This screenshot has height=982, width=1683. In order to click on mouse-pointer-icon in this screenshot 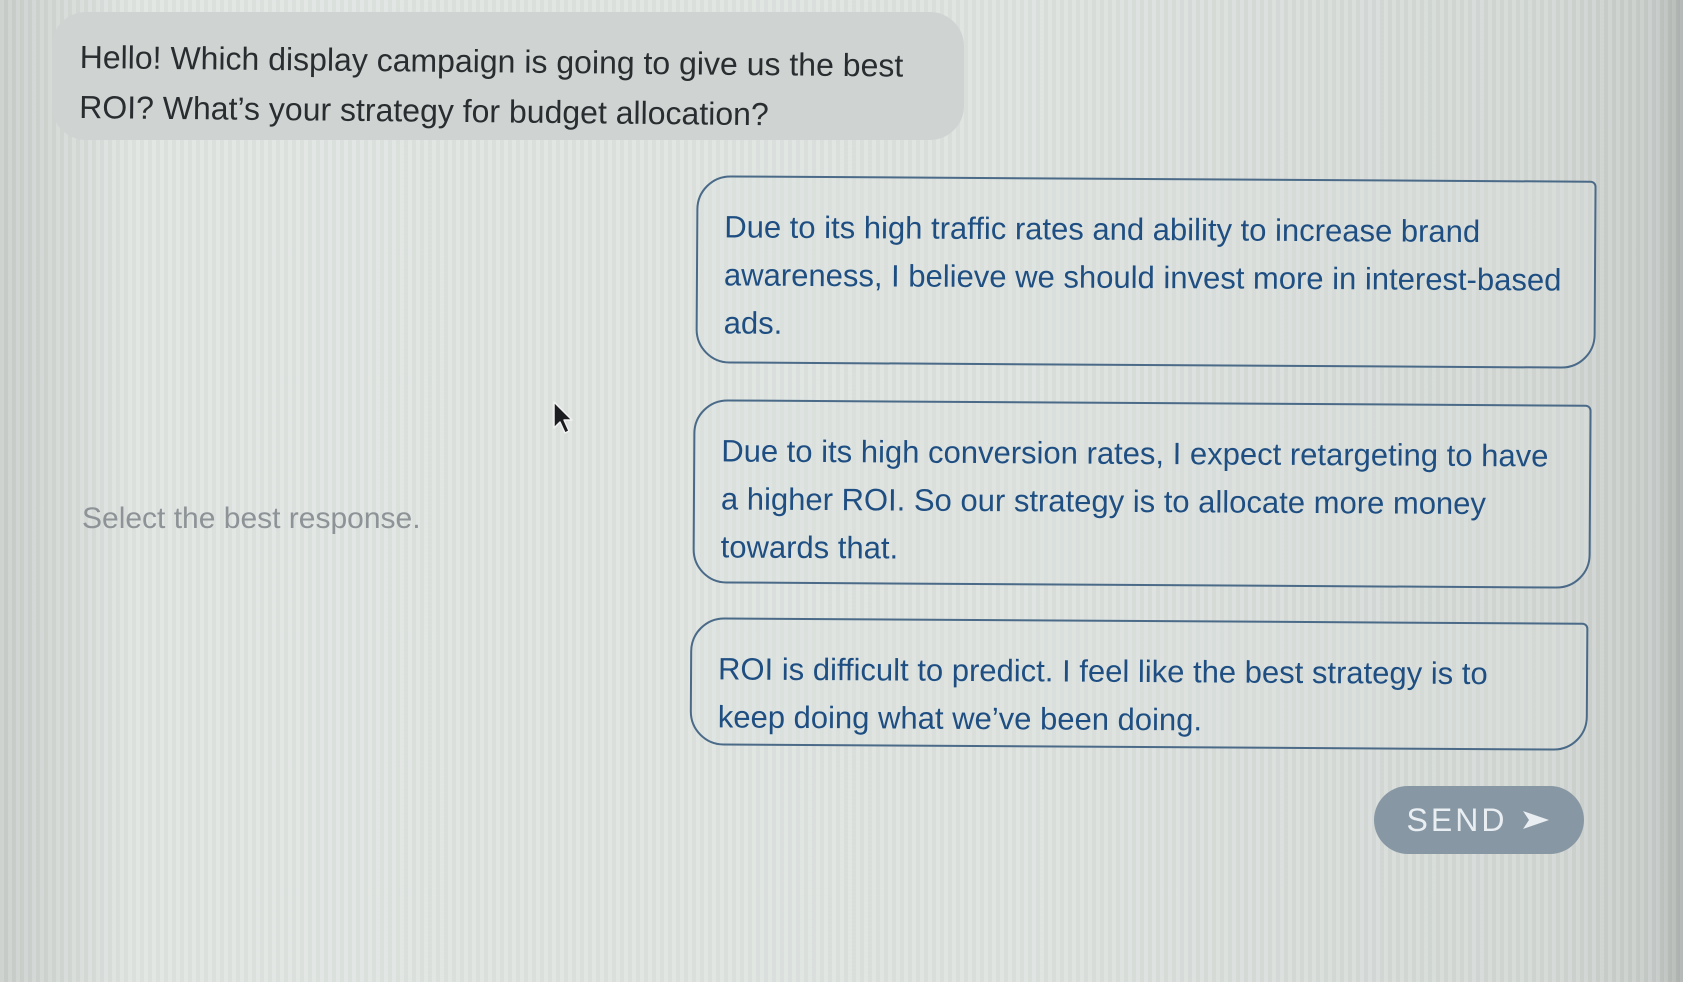, I will do `click(563, 417)`.